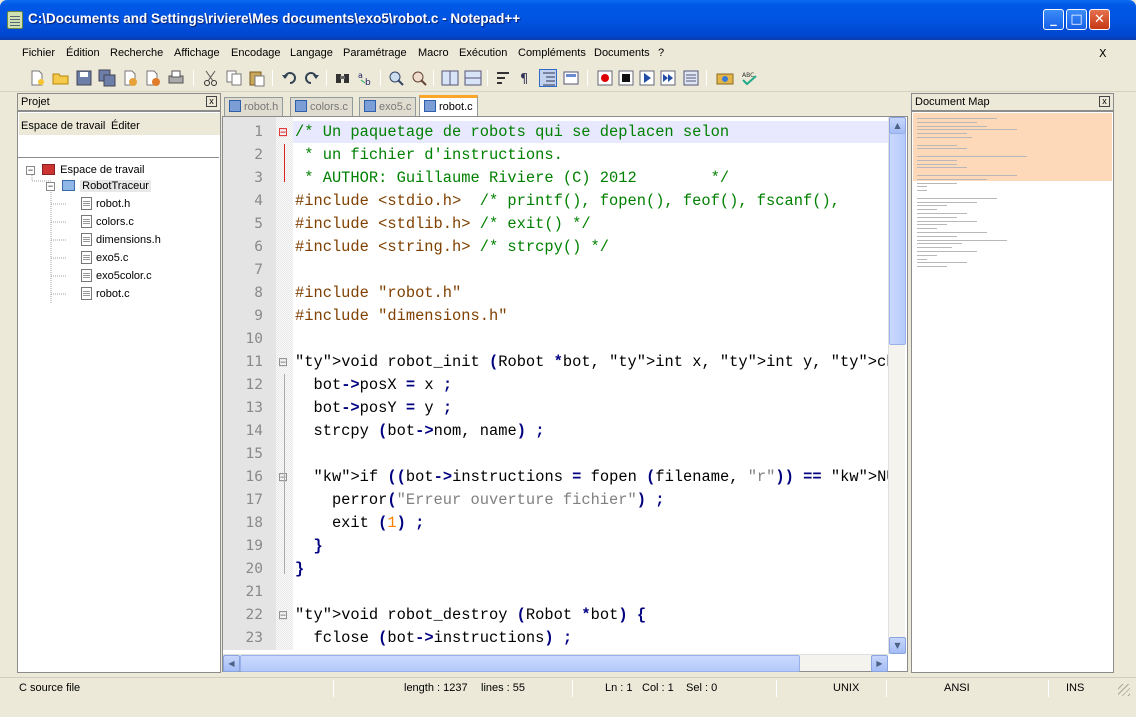 This screenshot has width=1136, height=717. I want to click on scroll-up-icon: ▲, so click(897, 125).